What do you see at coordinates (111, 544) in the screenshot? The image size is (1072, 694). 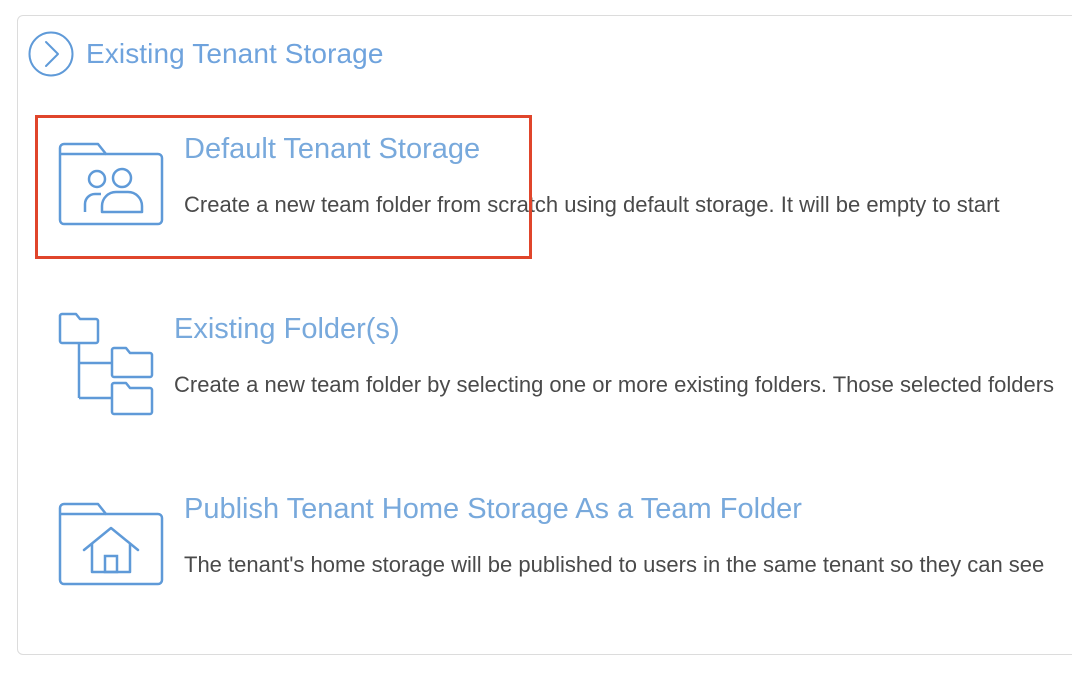 I see `folder-home-icon` at bounding box center [111, 544].